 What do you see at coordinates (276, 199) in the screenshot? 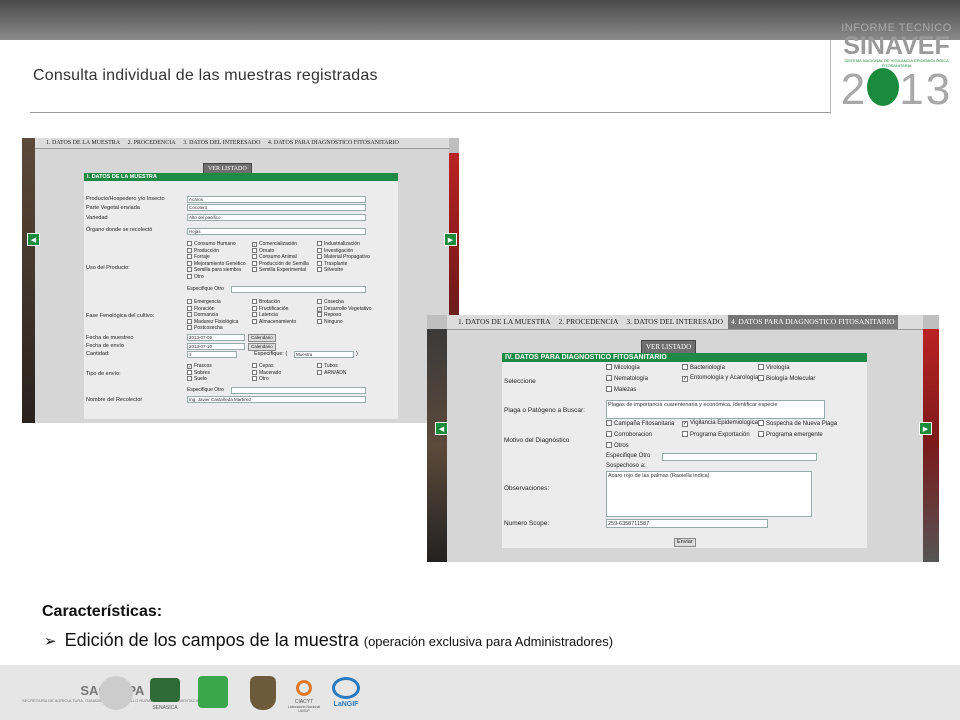
I see `producto-input: Acaros` at bounding box center [276, 199].